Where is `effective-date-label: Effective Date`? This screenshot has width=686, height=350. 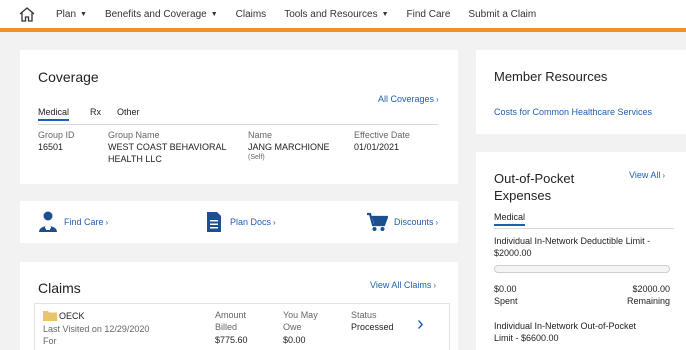 effective-date-label: Effective Date is located at coordinates (382, 135).